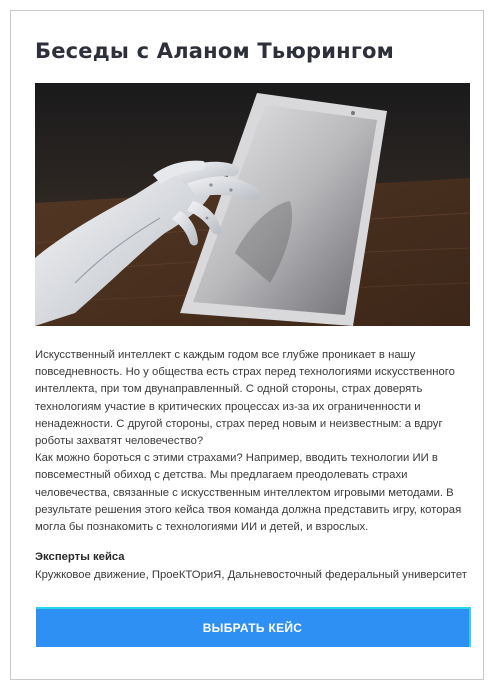  Describe the element at coordinates (253, 627) in the screenshot. I see `select-case-button: ВЫБРАТЬ КЕЙС` at that location.